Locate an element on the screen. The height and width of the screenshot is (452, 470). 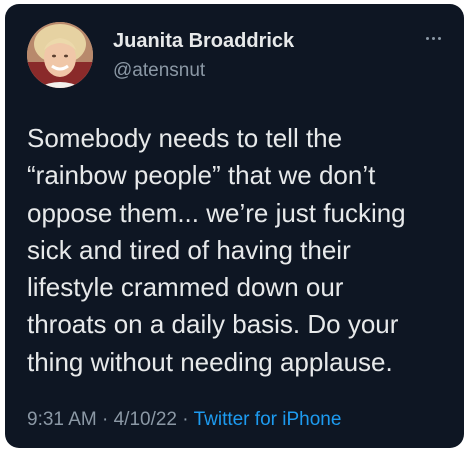
author-handle: @atensnut is located at coordinates (159, 71).